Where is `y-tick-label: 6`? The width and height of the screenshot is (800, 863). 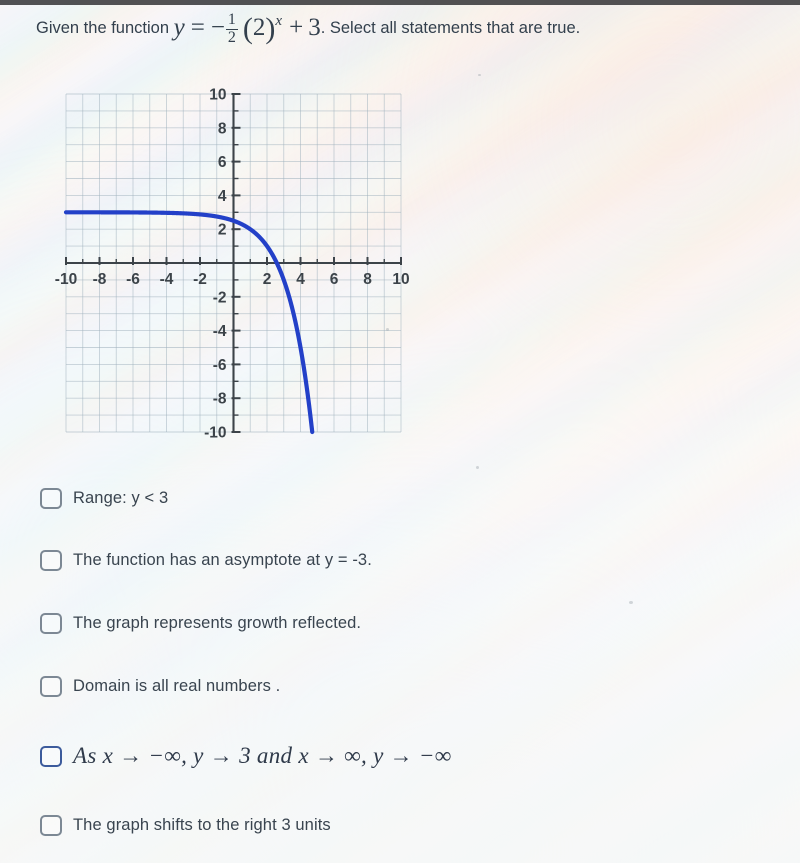
y-tick-label: 6 is located at coordinates (222, 162).